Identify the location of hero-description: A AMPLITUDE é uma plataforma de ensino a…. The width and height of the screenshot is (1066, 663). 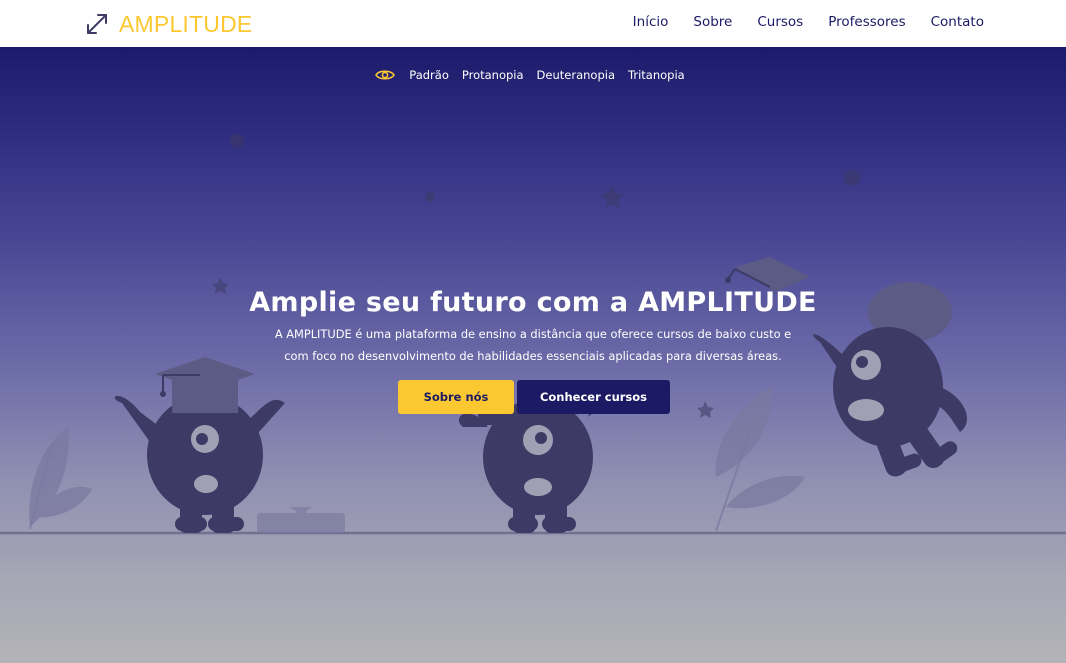
(533, 345).